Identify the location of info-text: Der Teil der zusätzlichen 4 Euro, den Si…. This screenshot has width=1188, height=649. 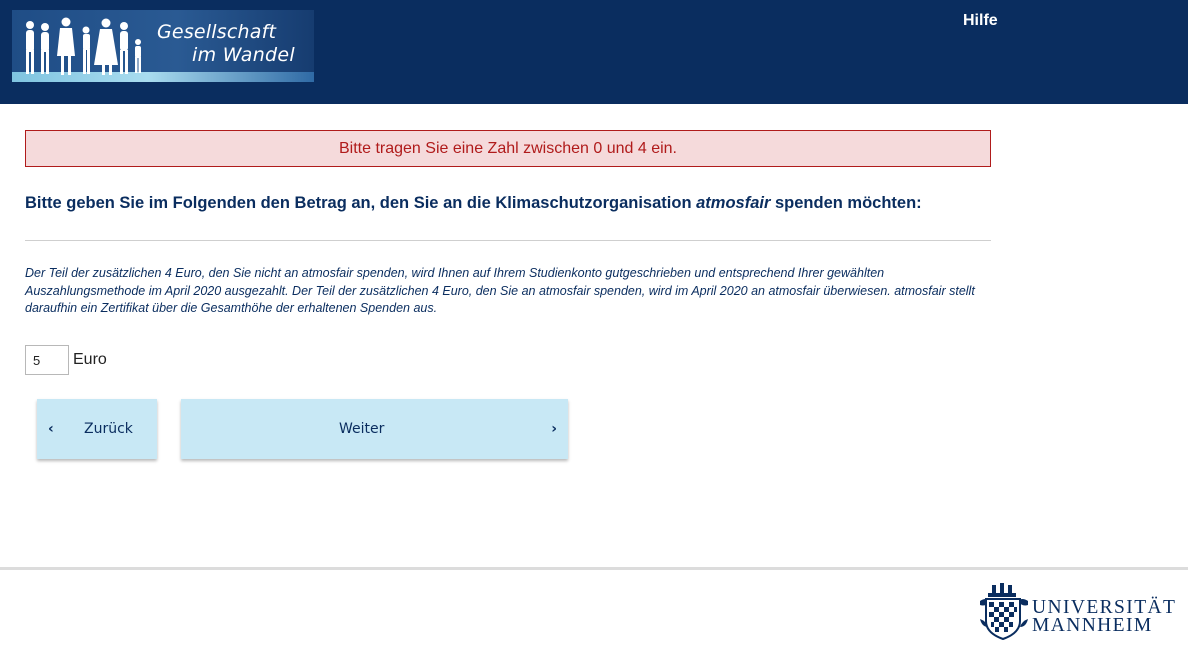
(500, 290).